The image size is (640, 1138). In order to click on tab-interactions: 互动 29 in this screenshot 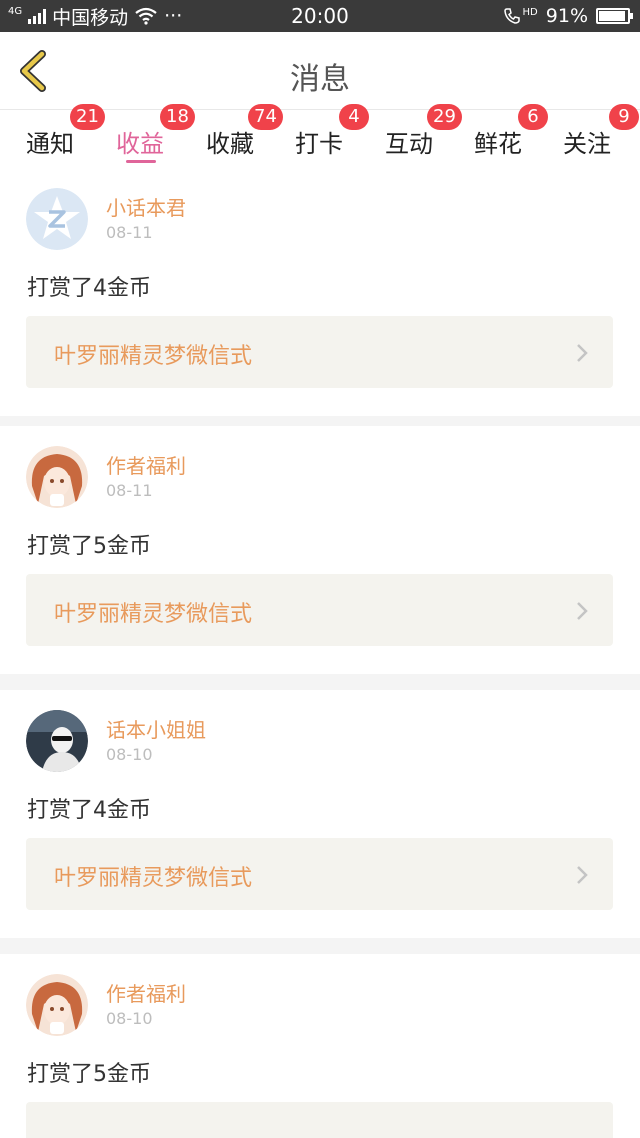, I will do `click(423, 136)`.